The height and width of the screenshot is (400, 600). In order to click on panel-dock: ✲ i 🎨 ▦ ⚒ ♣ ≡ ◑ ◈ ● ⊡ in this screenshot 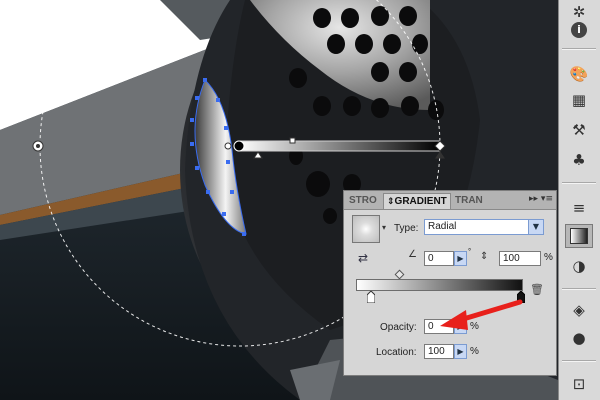, I will do `click(579, 200)`.